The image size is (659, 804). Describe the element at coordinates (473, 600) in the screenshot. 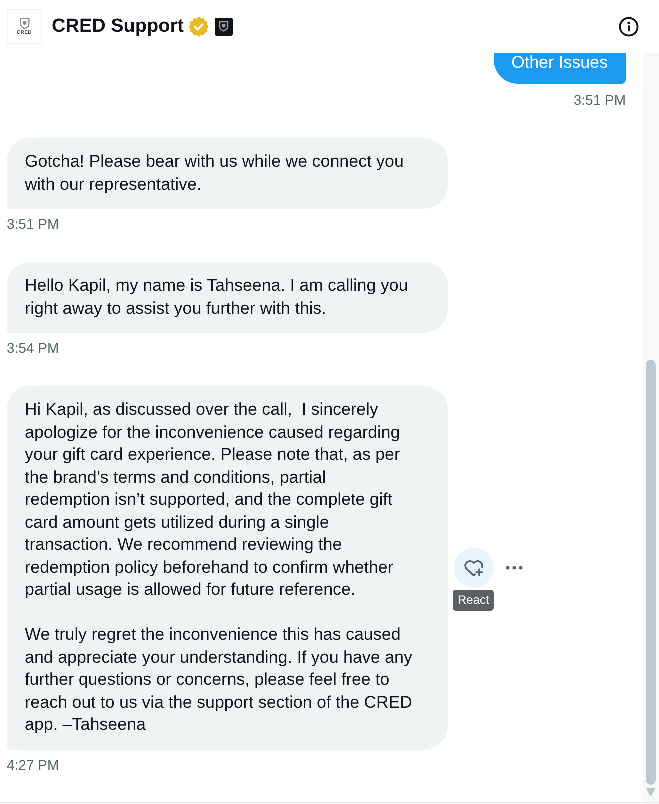

I see `tooltip: React` at that location.